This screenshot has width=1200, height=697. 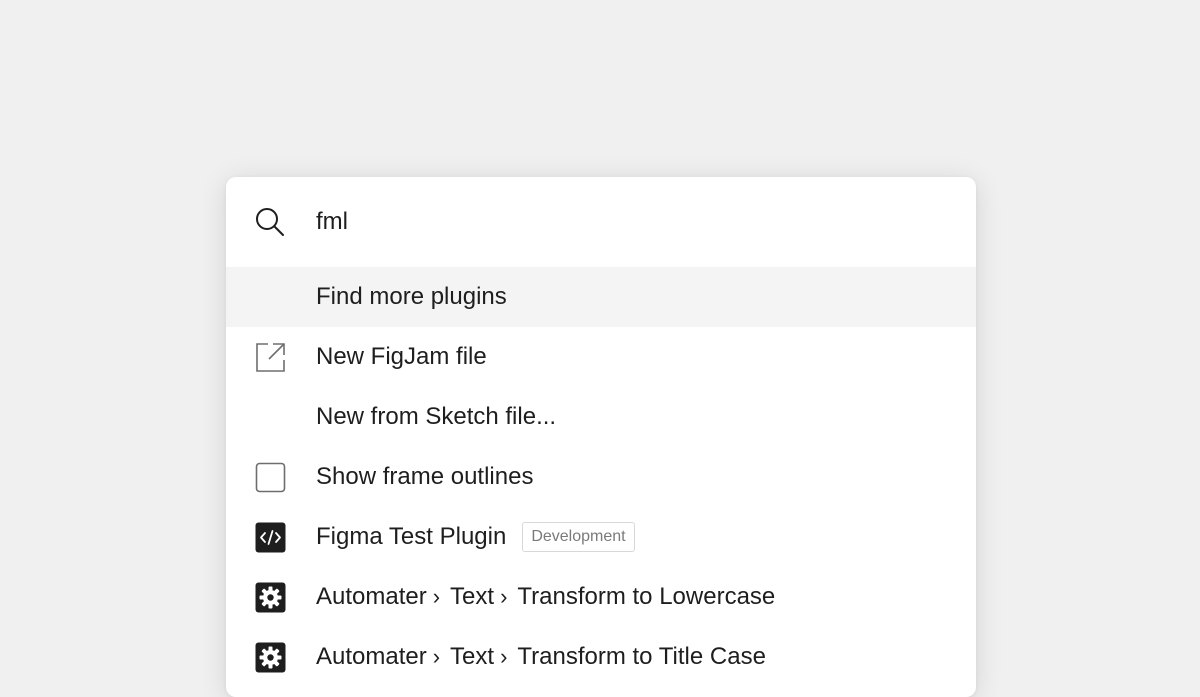 I want to click on development-badge: Development, so click(x=578, y=537).